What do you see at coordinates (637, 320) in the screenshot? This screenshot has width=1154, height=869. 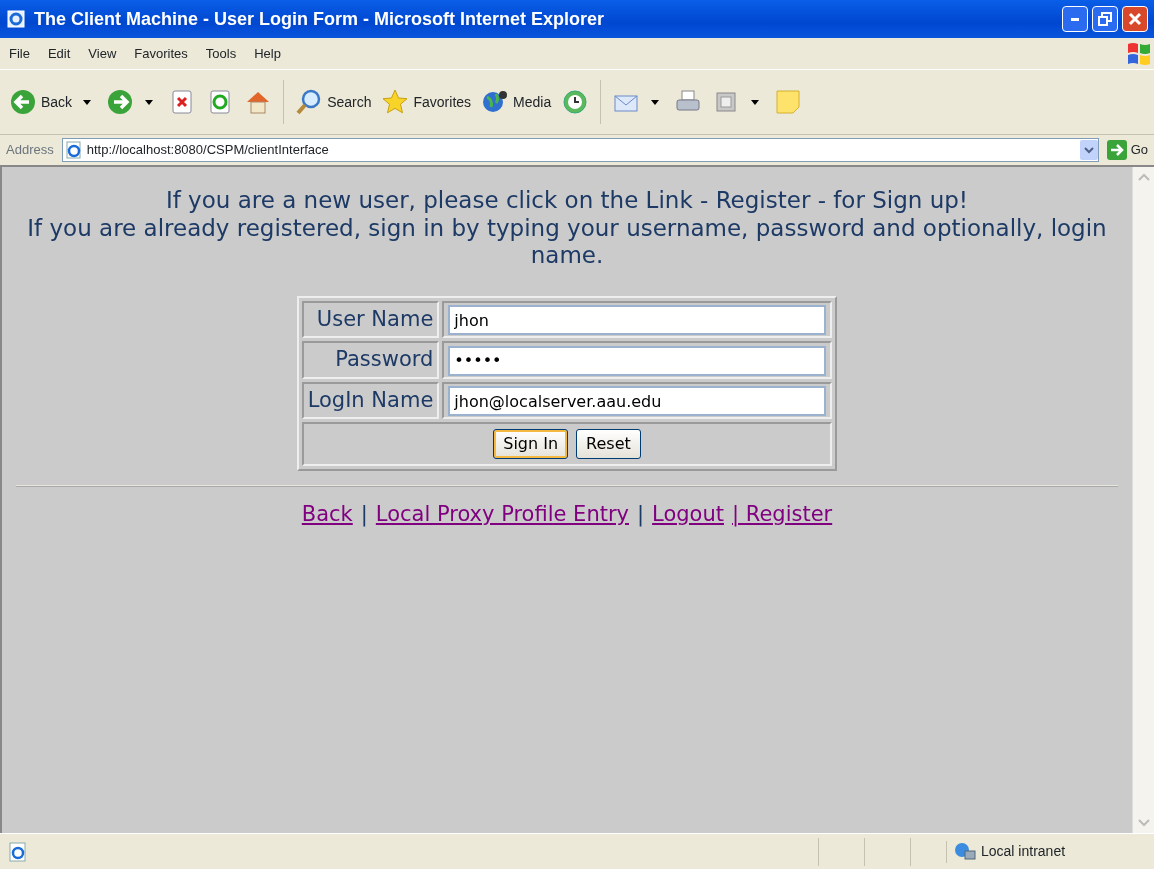 I see `input-field: jhon` at bounding box center [637, 320].